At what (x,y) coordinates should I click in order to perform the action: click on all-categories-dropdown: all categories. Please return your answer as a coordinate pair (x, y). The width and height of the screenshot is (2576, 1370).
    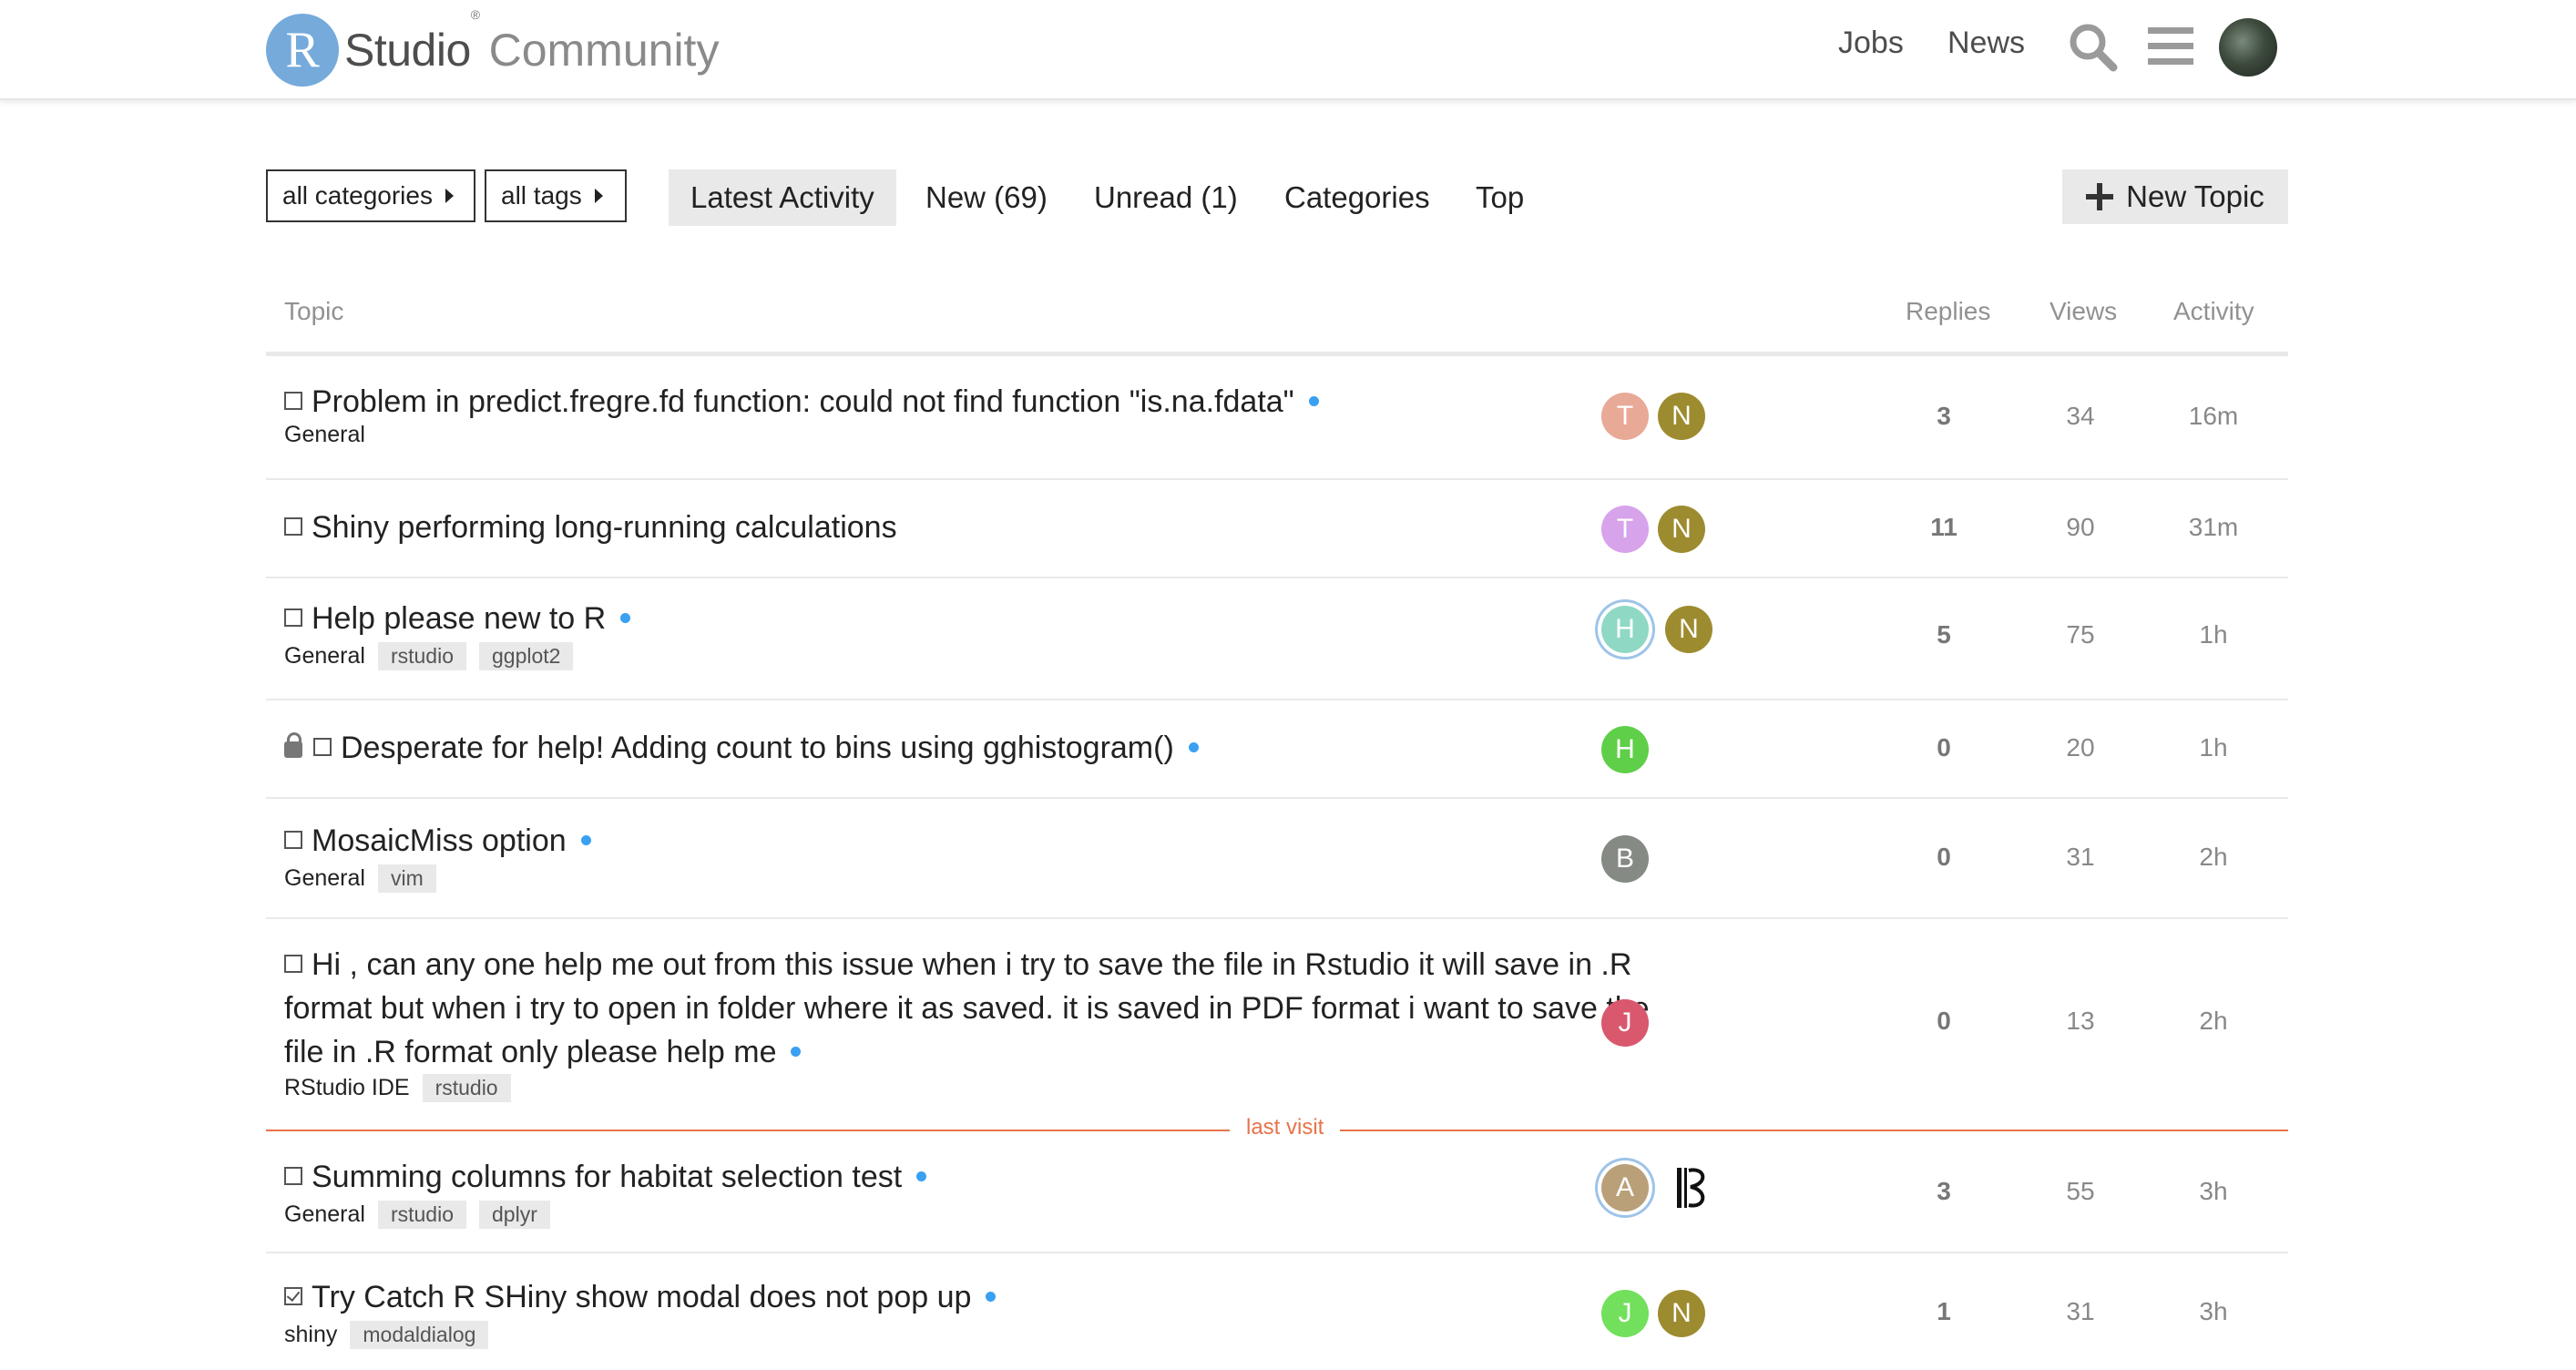
    Looking at the image, I should click on (370, 196).